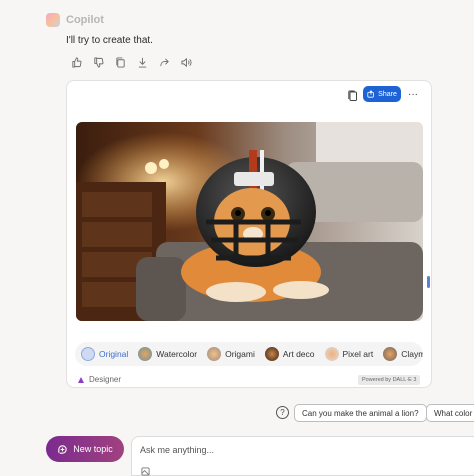 This screenshot has height=476, width=474. I want to click on share-button: Share, so click(382, 94).